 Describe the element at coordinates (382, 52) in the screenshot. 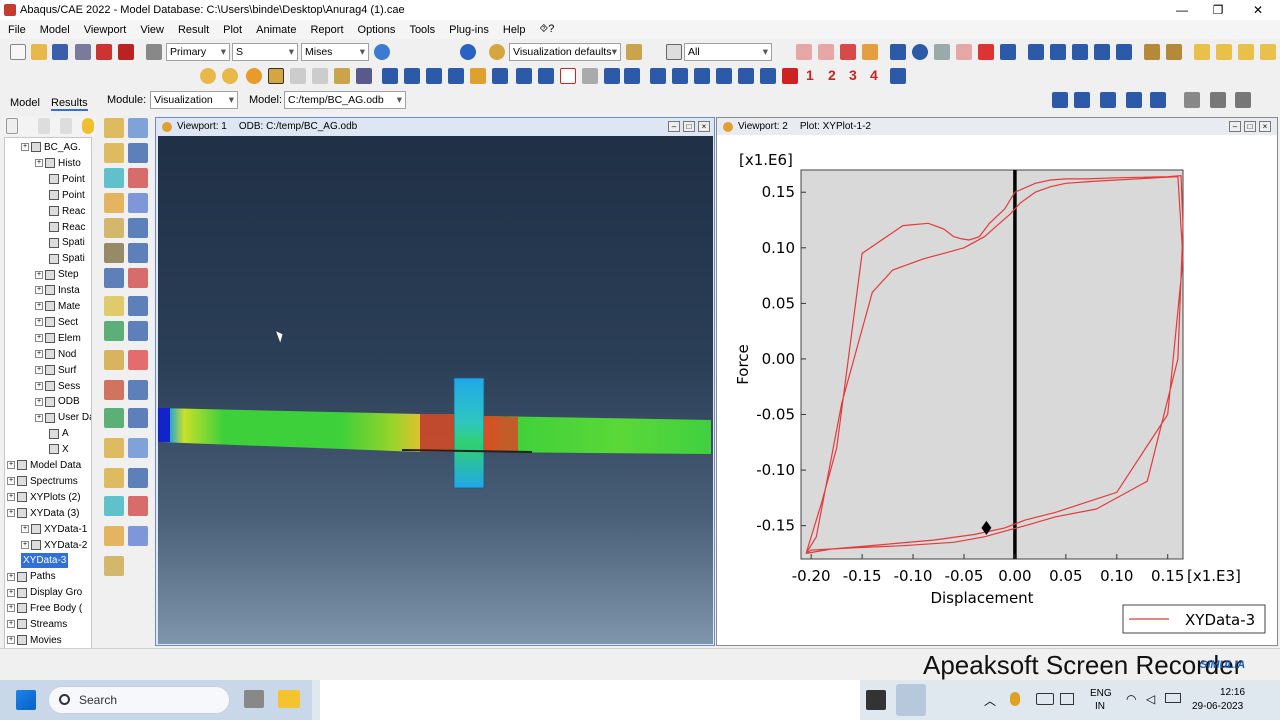

I see `refresh-icon` at that location.